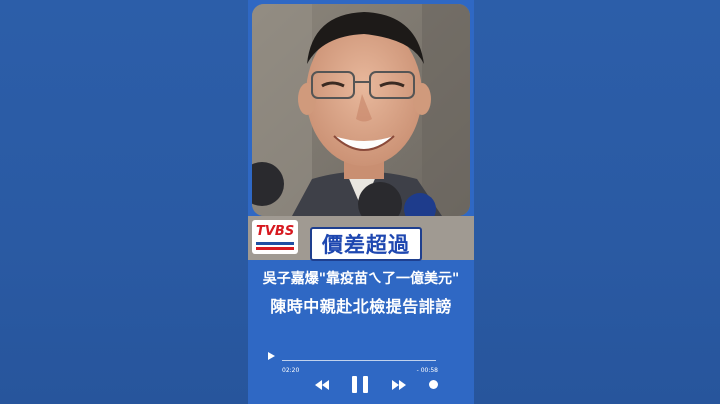 The image size is (720, 404). What do you see at coordinates (361, 306) in the screenshot?
I see `headline-line-2: 陳時中親赴北檢提告誹謗` at bounding box center [361, 306].